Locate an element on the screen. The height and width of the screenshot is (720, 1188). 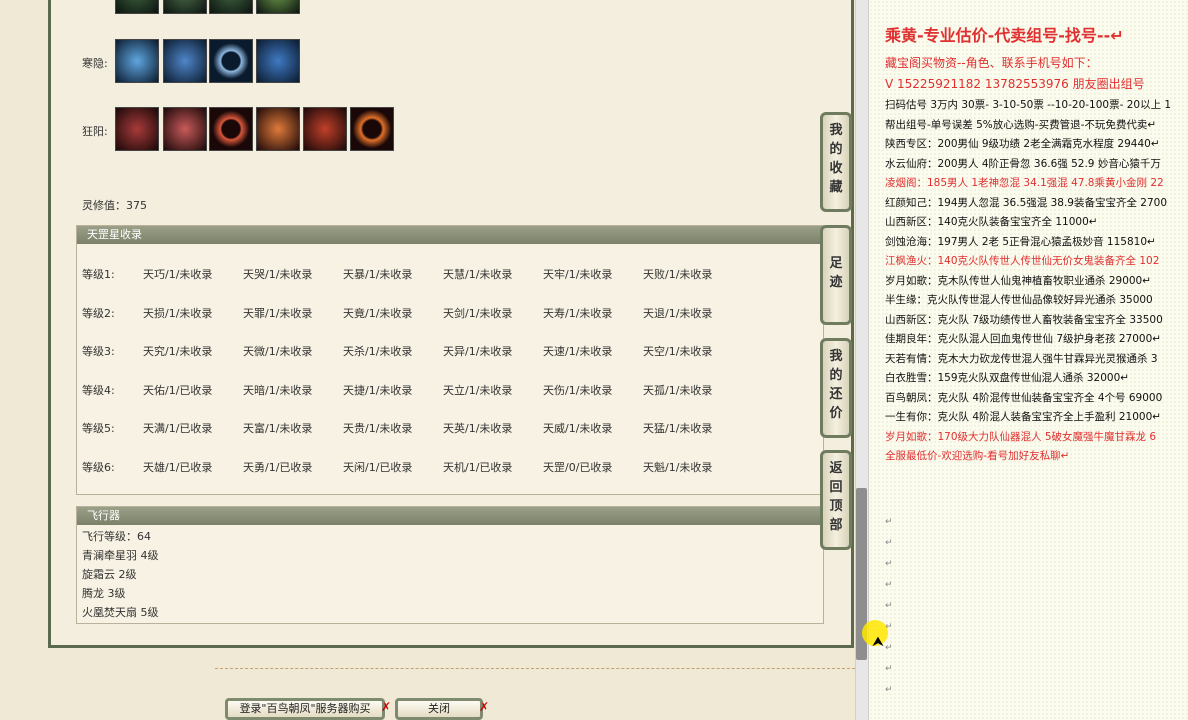
back-to-top-button: 返 回 顶 部 is located at coordinates (836, 500).